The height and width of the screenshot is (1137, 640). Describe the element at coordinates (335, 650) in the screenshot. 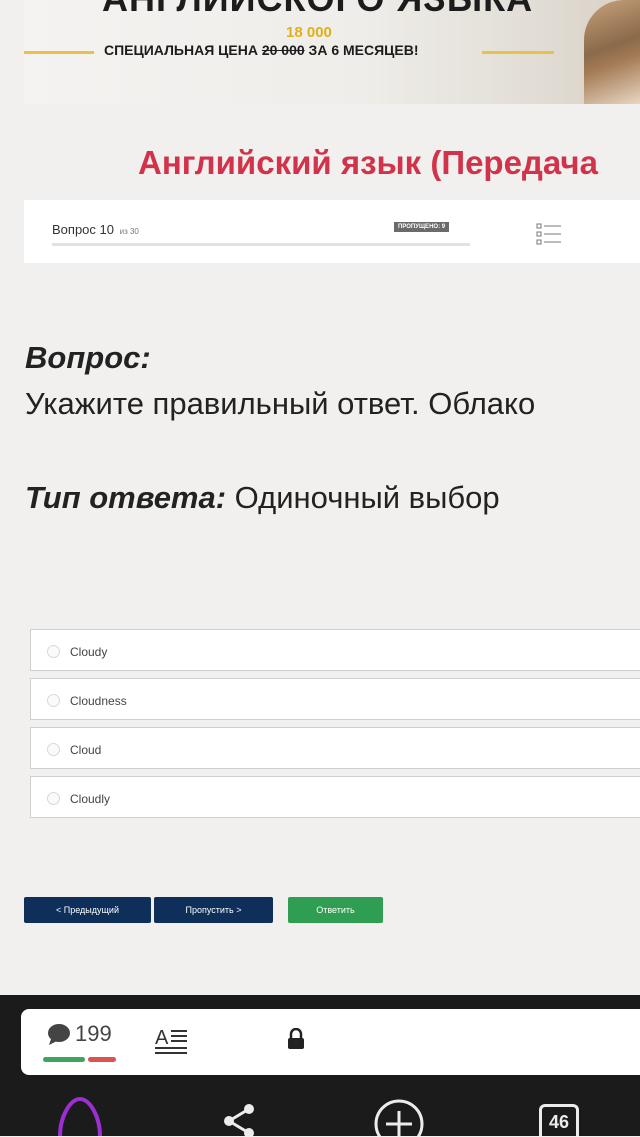

I see `answer-option: Cloudy` at that location.